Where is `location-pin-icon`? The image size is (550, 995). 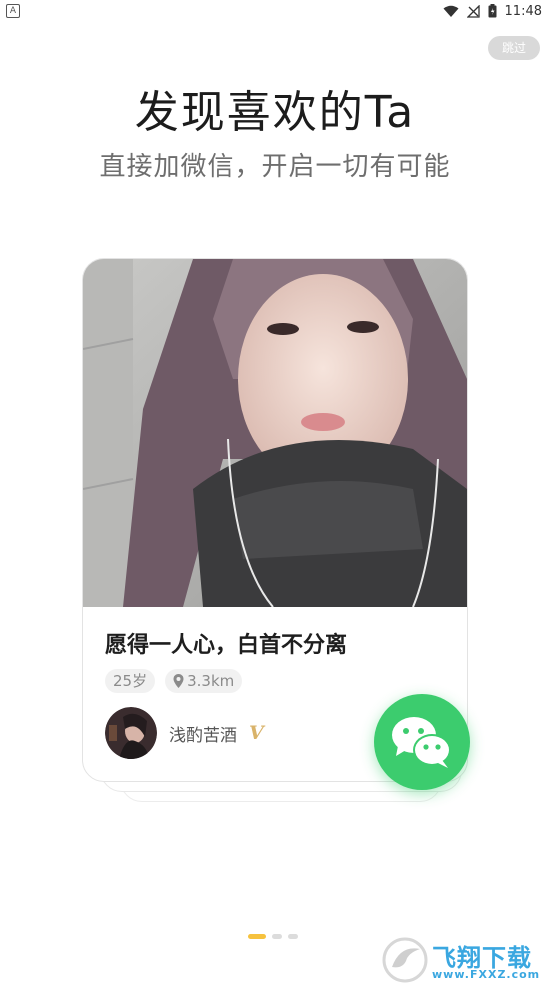 location-pin-icon is located at coordinates (178, 681).